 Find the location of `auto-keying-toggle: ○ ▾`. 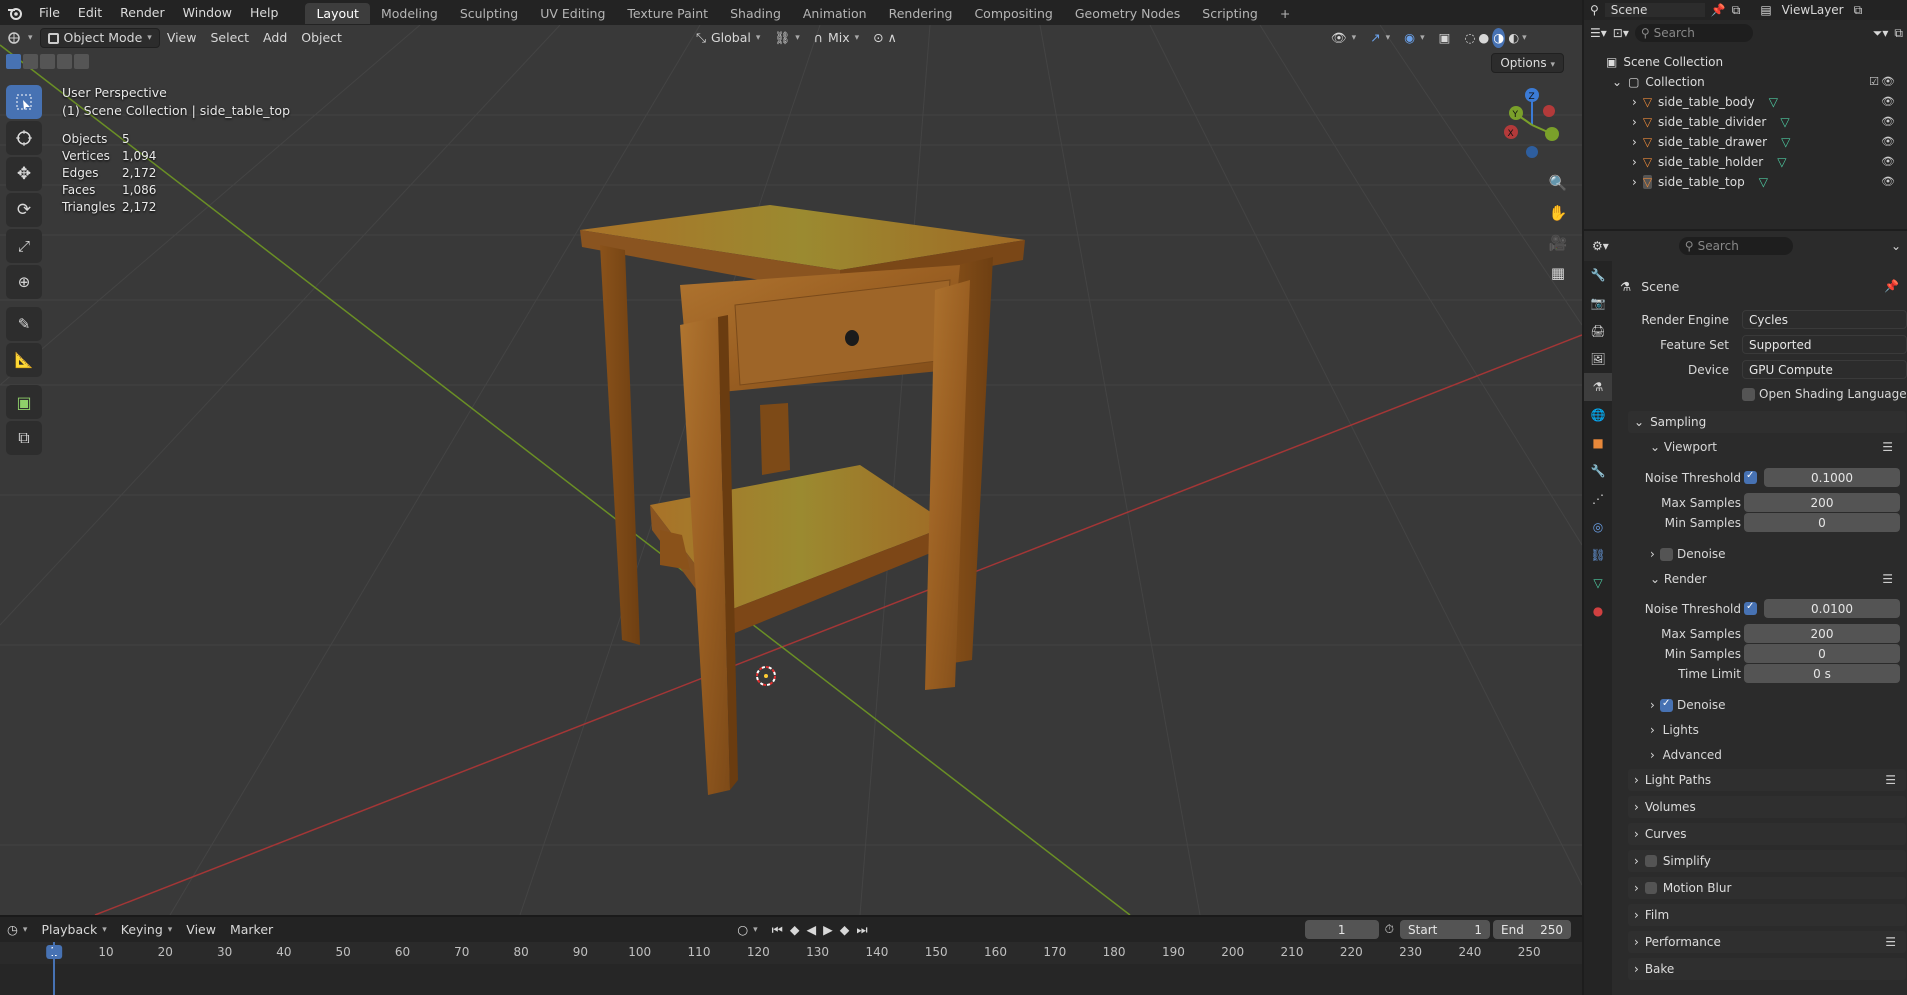

auto-keying-toggle: ○ ▾ is located at coordinates (747, 930).